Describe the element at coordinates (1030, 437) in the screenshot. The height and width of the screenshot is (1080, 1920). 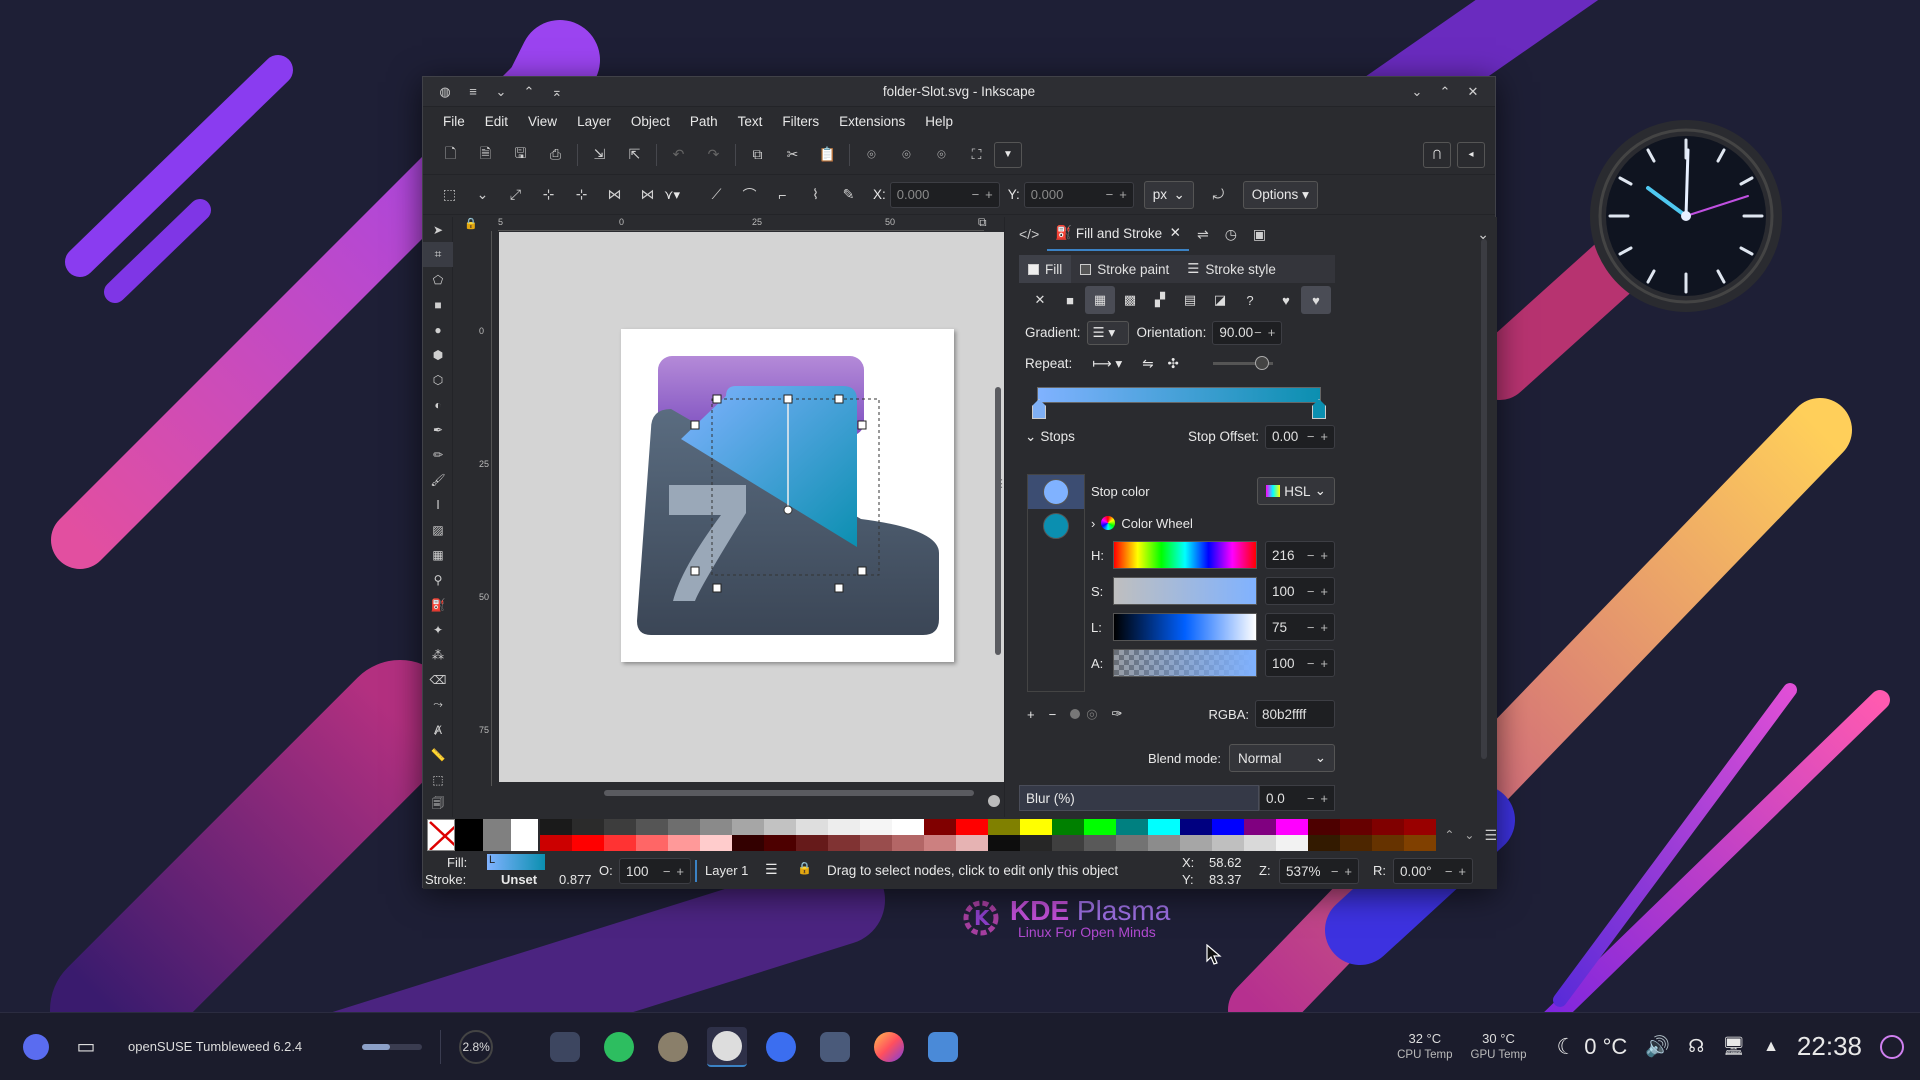
I see `chevron-down-icon: ⌄` at that location.